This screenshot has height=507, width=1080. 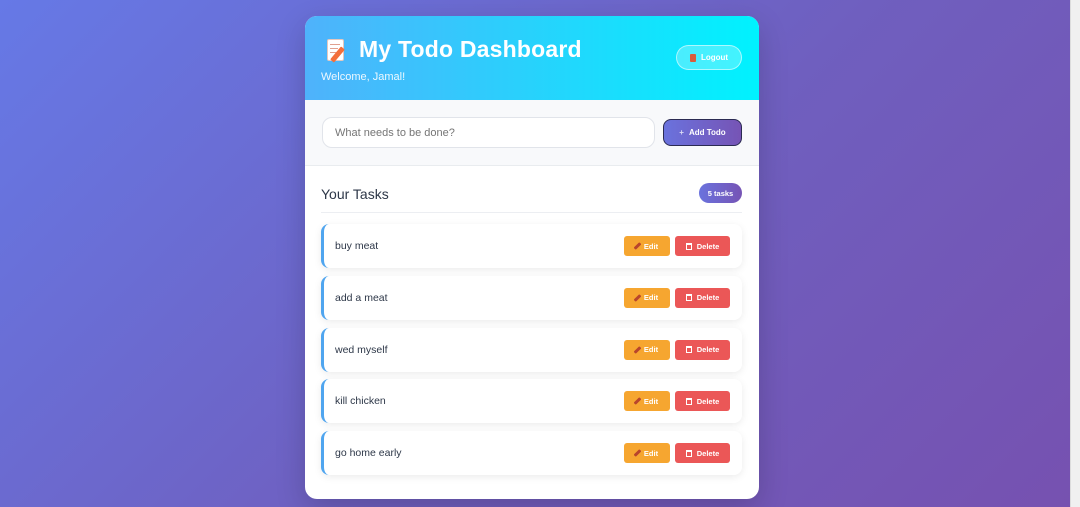 I want to click on task-item: go home early Edit Delete, so click(x=531, y=453).